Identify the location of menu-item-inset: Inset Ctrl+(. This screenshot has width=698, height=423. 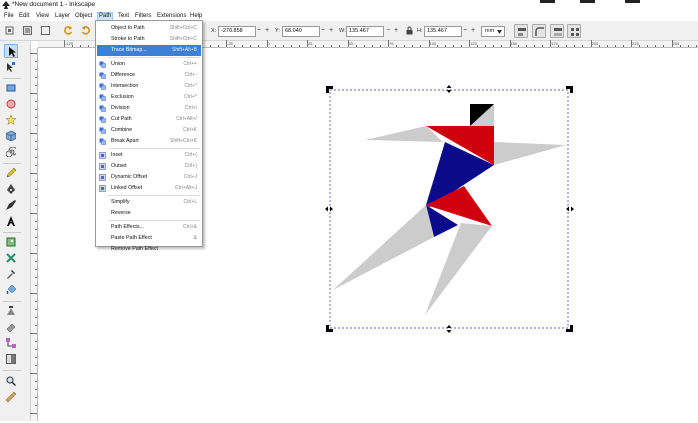
(149, 155).